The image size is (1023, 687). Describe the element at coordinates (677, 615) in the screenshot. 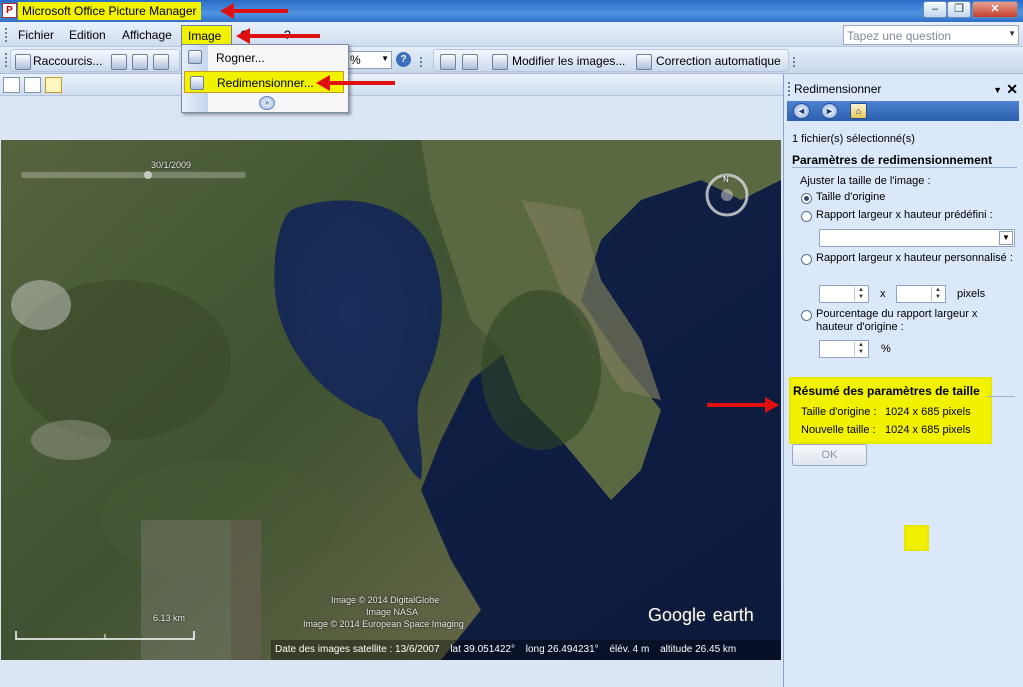

I see `google-earth-logo-google: Google` at that location.